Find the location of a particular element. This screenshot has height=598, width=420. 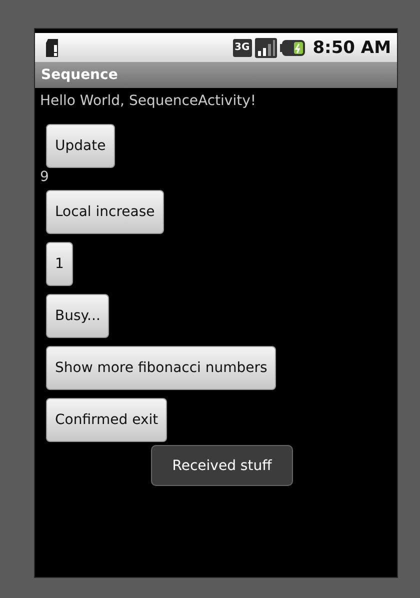

action-button: Confirmed exit is located at coordinates (107, 420).